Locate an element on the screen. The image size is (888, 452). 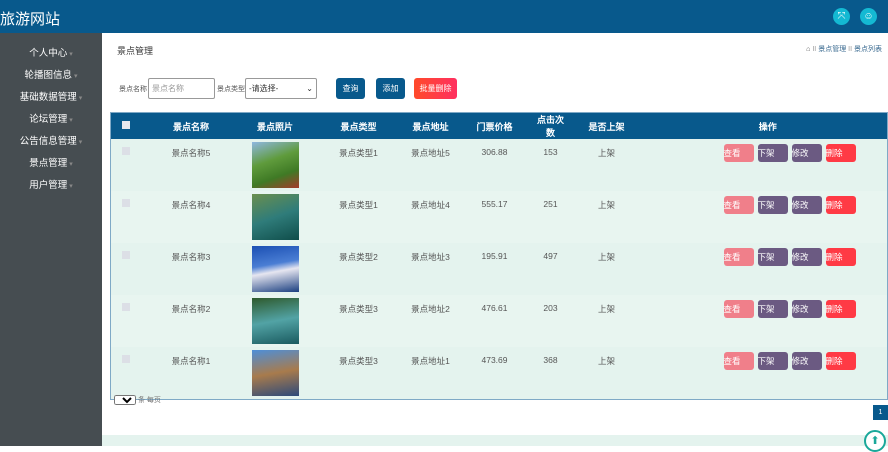
attraction-name: 景点名称1 is located at coordinates (191, 361).